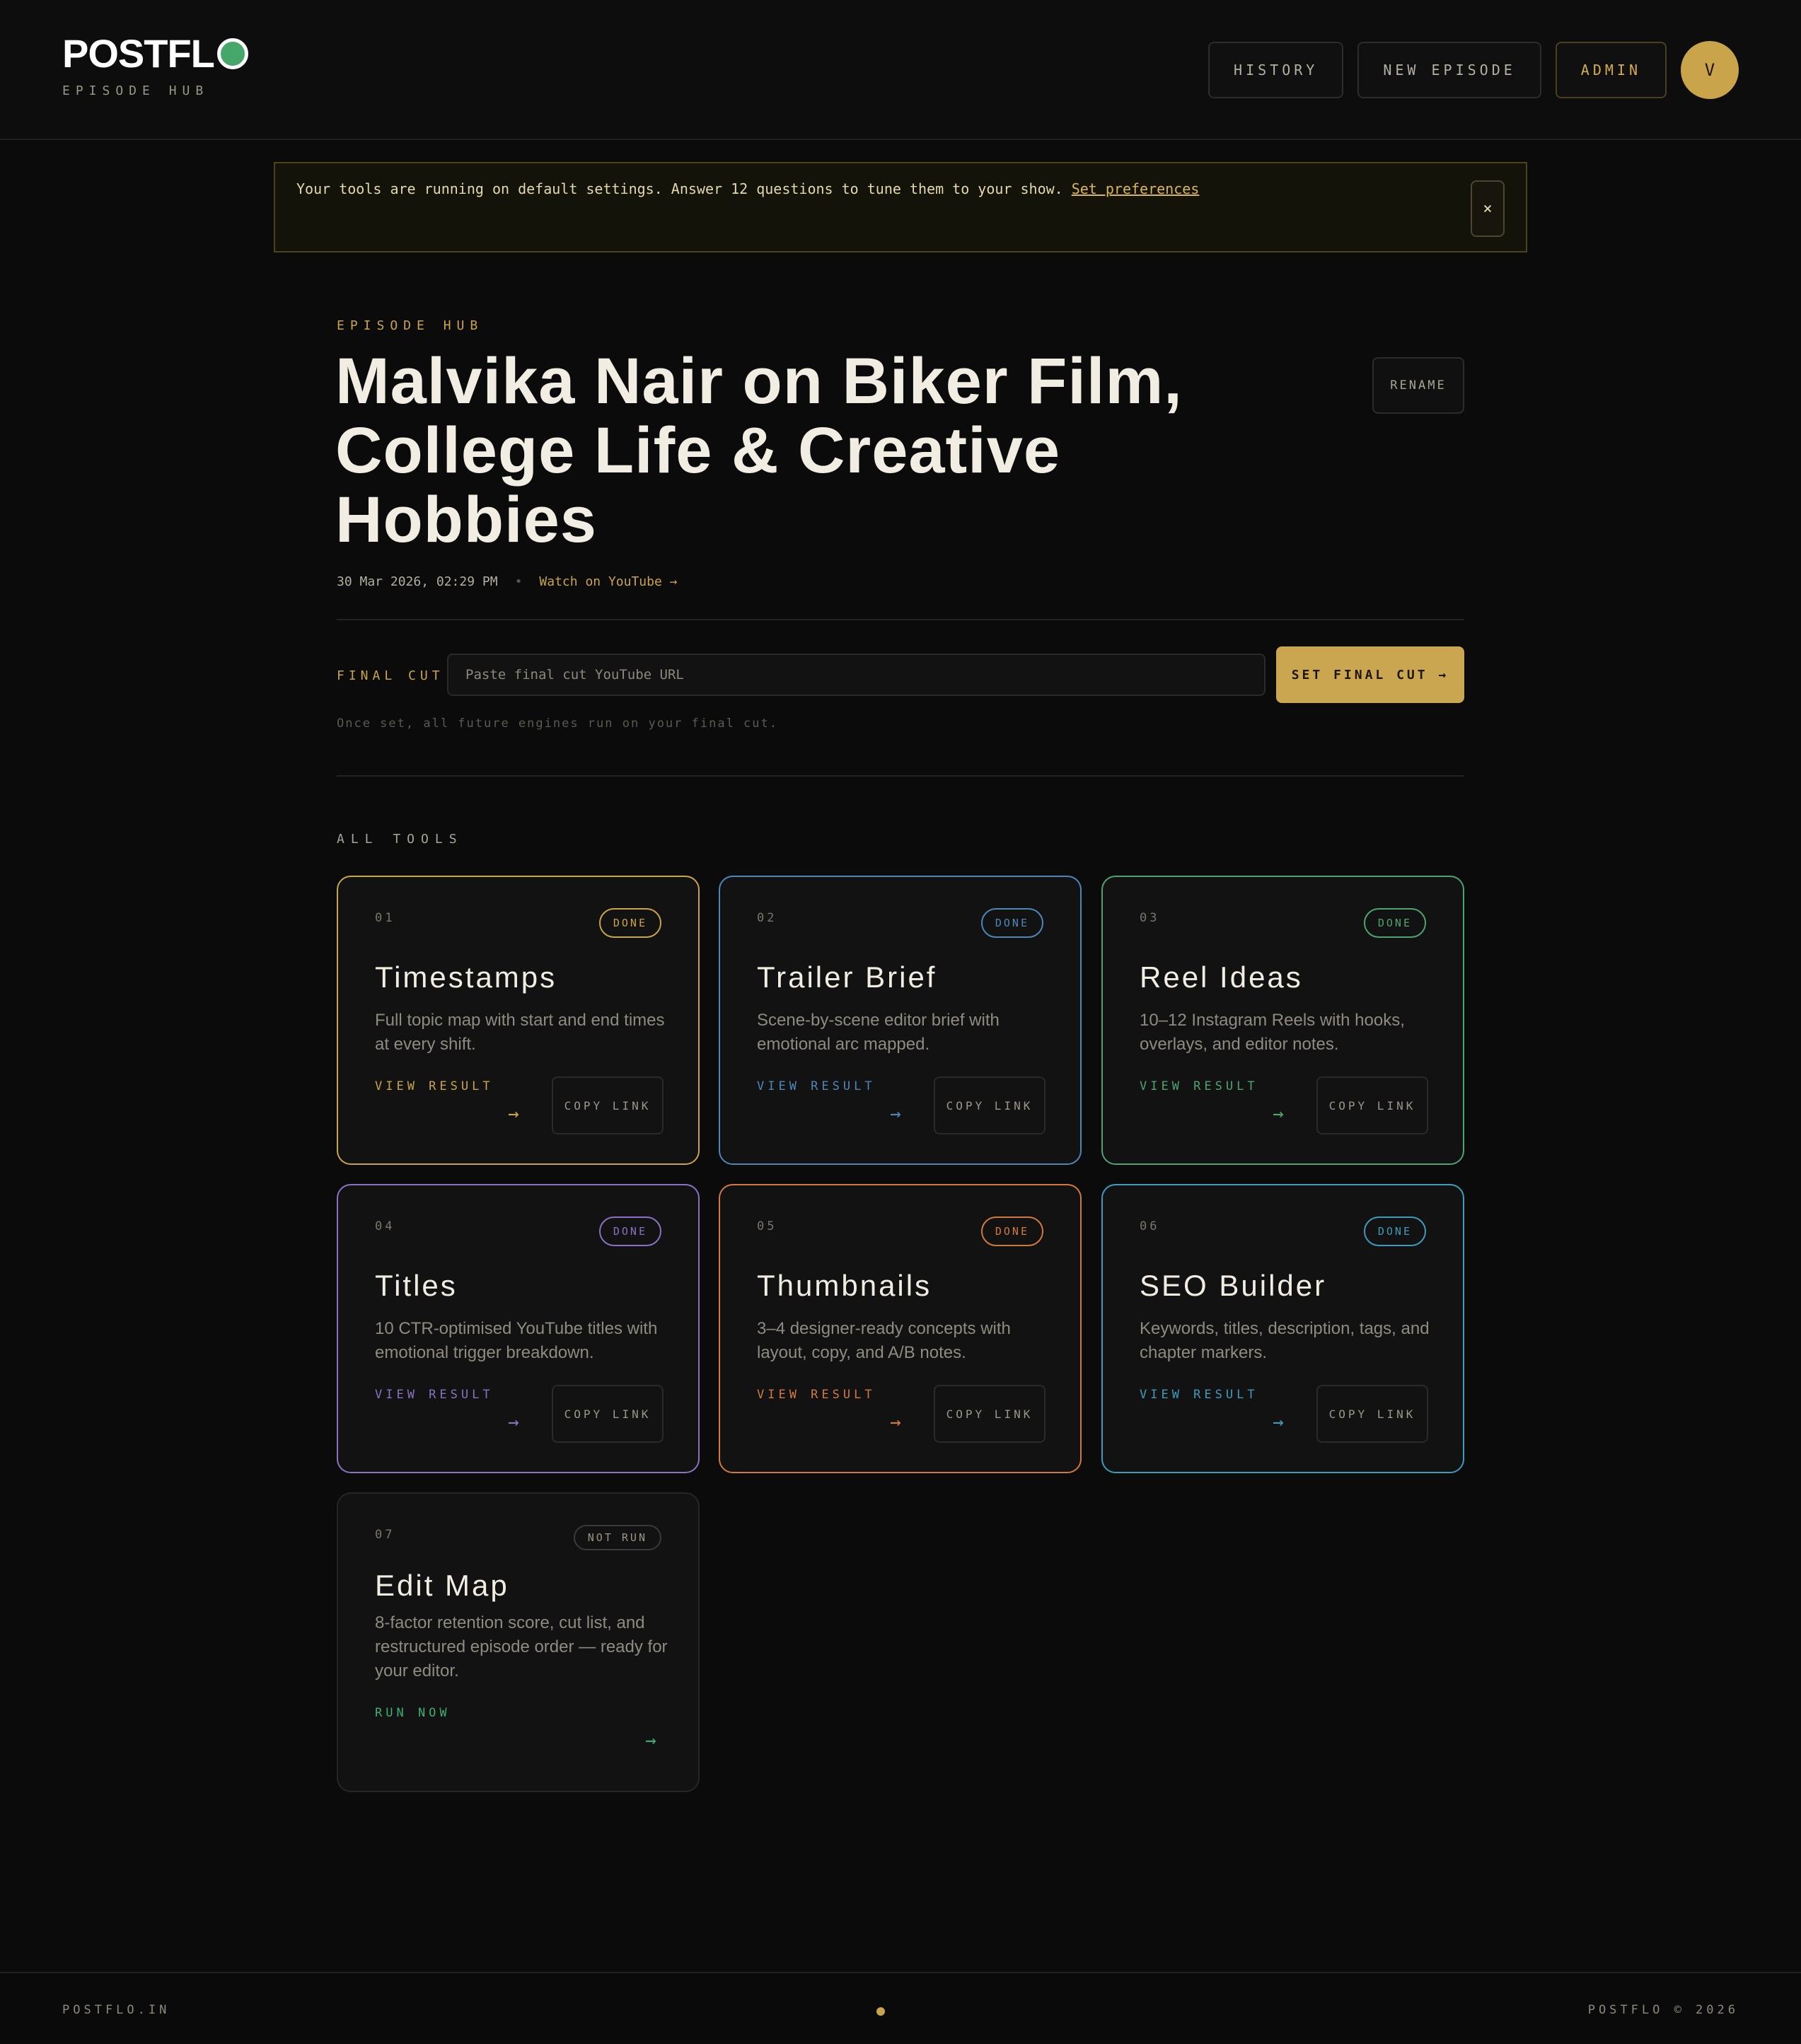 This screenshot has width=1801, height=2044. I want to click on logo-text: POSTFL, so click(138, 53).